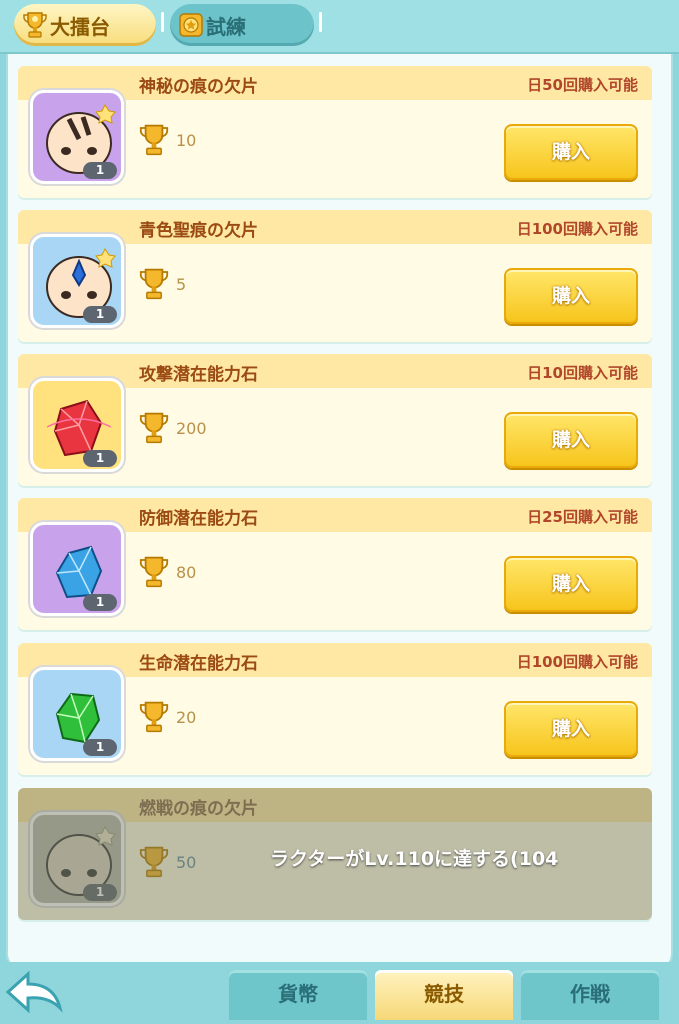  What do you see at coordinates (298, 995) in the screenshot?
I see `tab-currency: 貨幣` at bounding box center [298, 995].